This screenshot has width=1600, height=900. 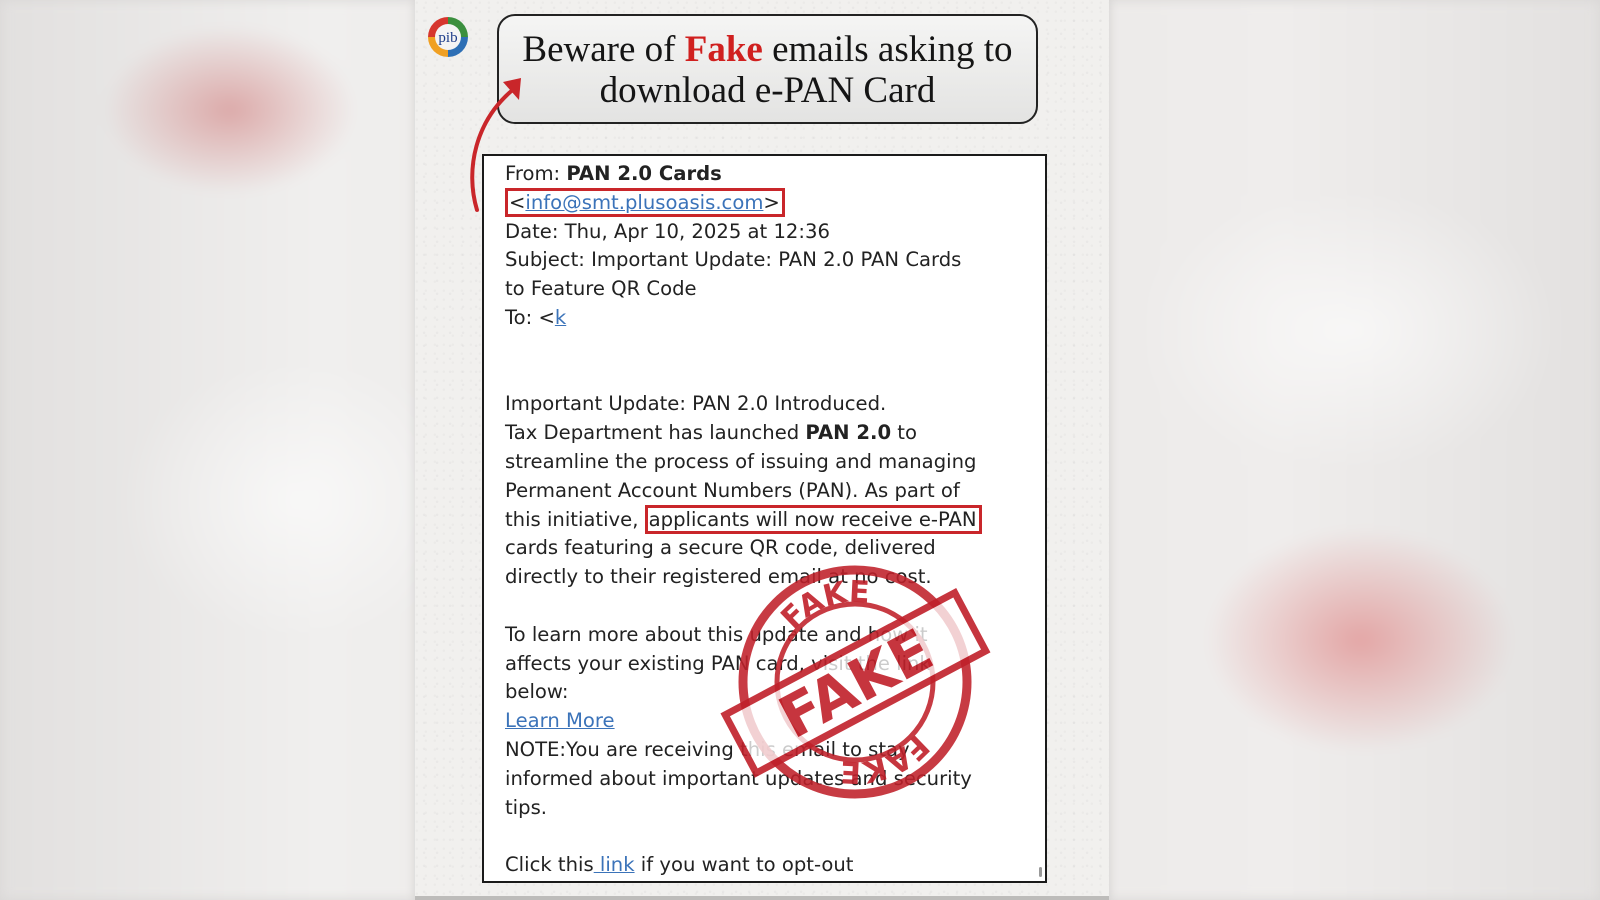 What do you see at coordinates (536, 317) in the screenshot?
I see `email-to: To: <k` at bounding box center [536, 317].